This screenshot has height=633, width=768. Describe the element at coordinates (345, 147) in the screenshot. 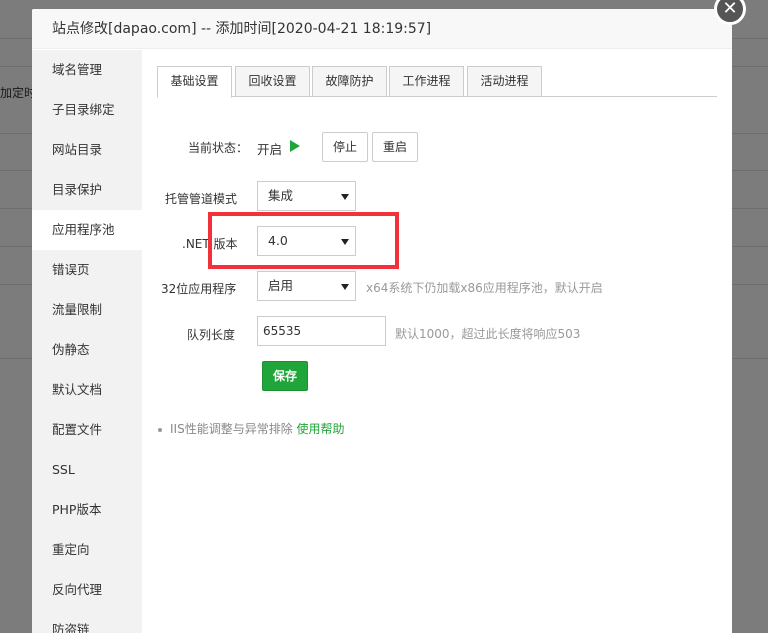

I see `stop-button: 停止` at that location.